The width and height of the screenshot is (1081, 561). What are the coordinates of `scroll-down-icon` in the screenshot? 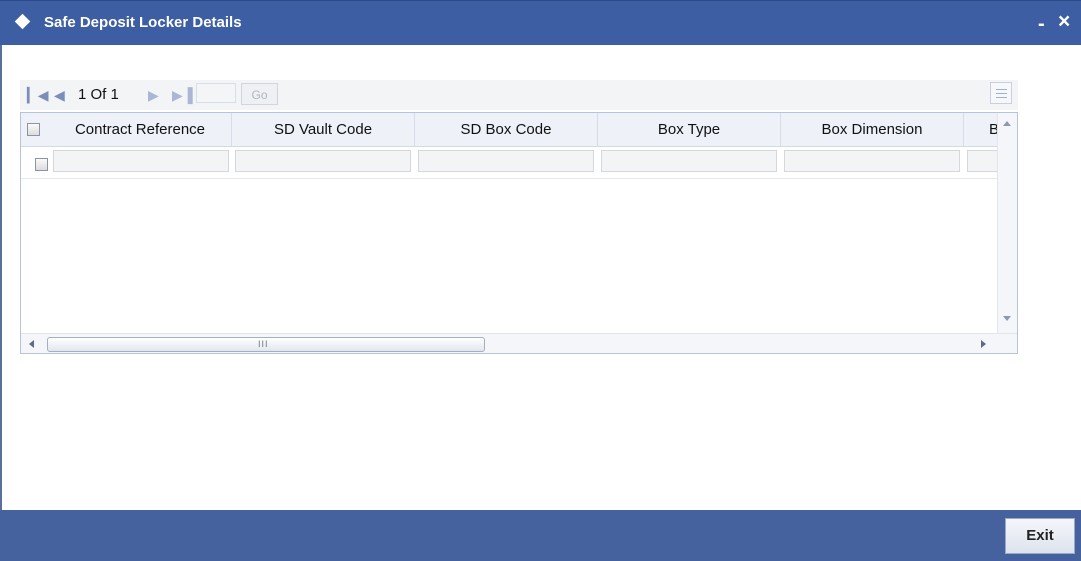 It's located at (1007, 318).